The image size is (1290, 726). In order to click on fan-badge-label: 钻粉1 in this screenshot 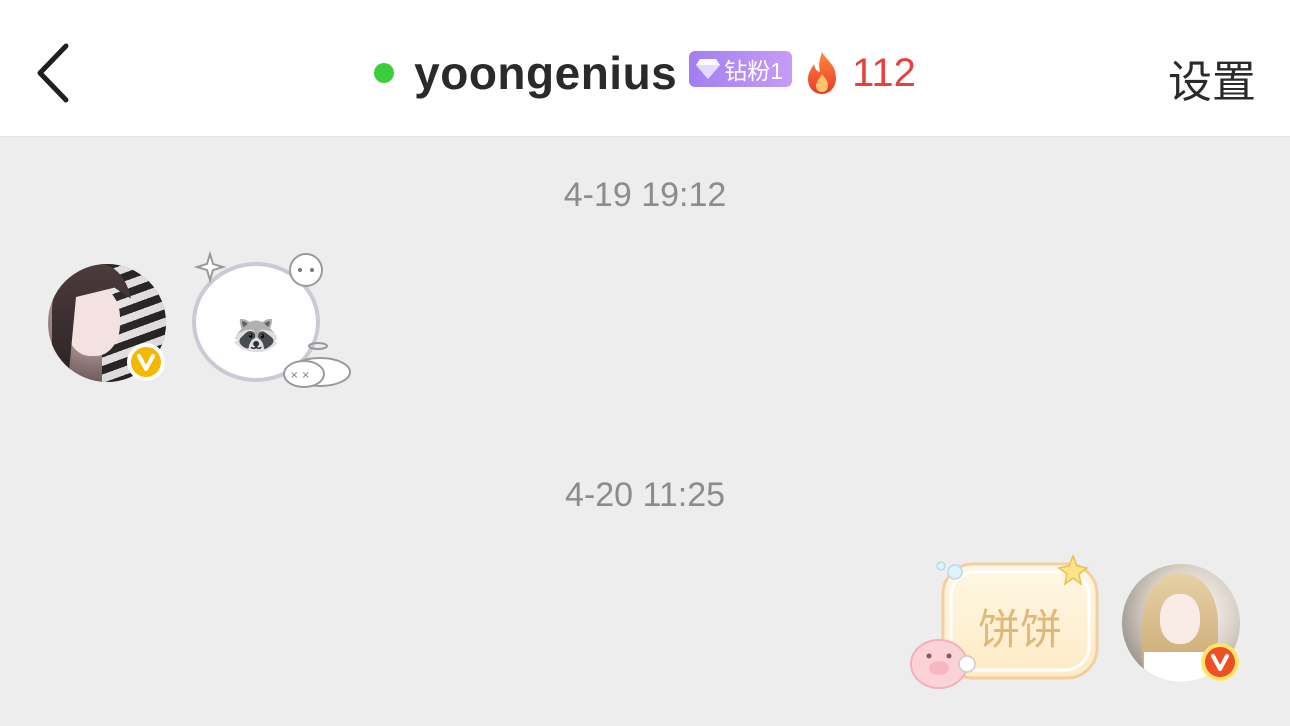, I will do `click(754, 71)`.